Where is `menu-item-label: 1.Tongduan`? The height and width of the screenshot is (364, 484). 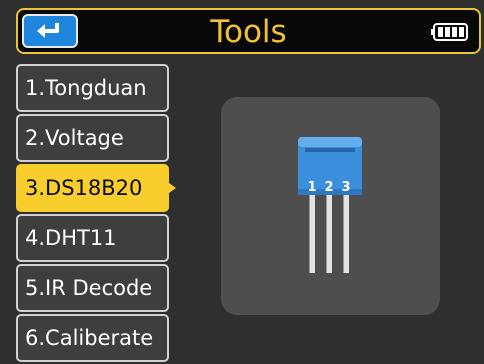
menu-item-label: 1.Tongduan is located at coordinates (86, 88).